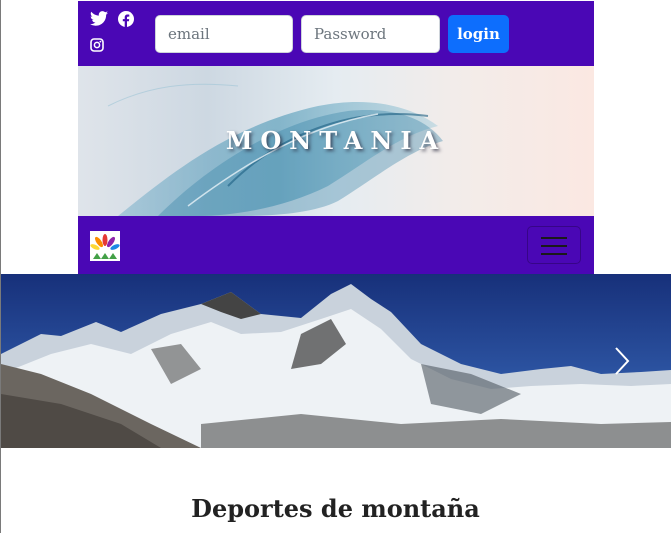  What do you see at coordinates (554, 245) in the screenshot?
I see `hamburger-menu-icon` at bounding box center [554, 245].